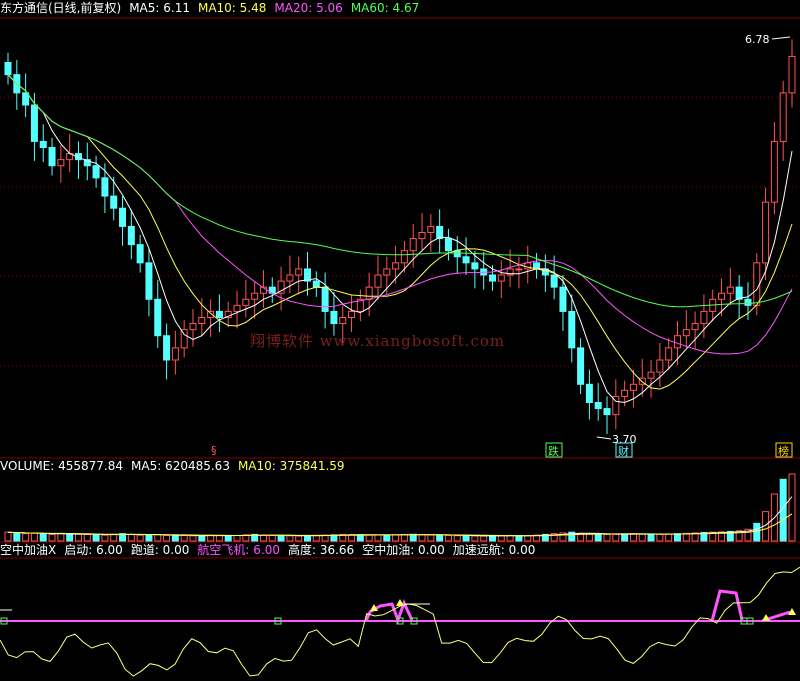 This screenshot has width=800, height=681. I want to click on volume-bars, so click(400, 507).